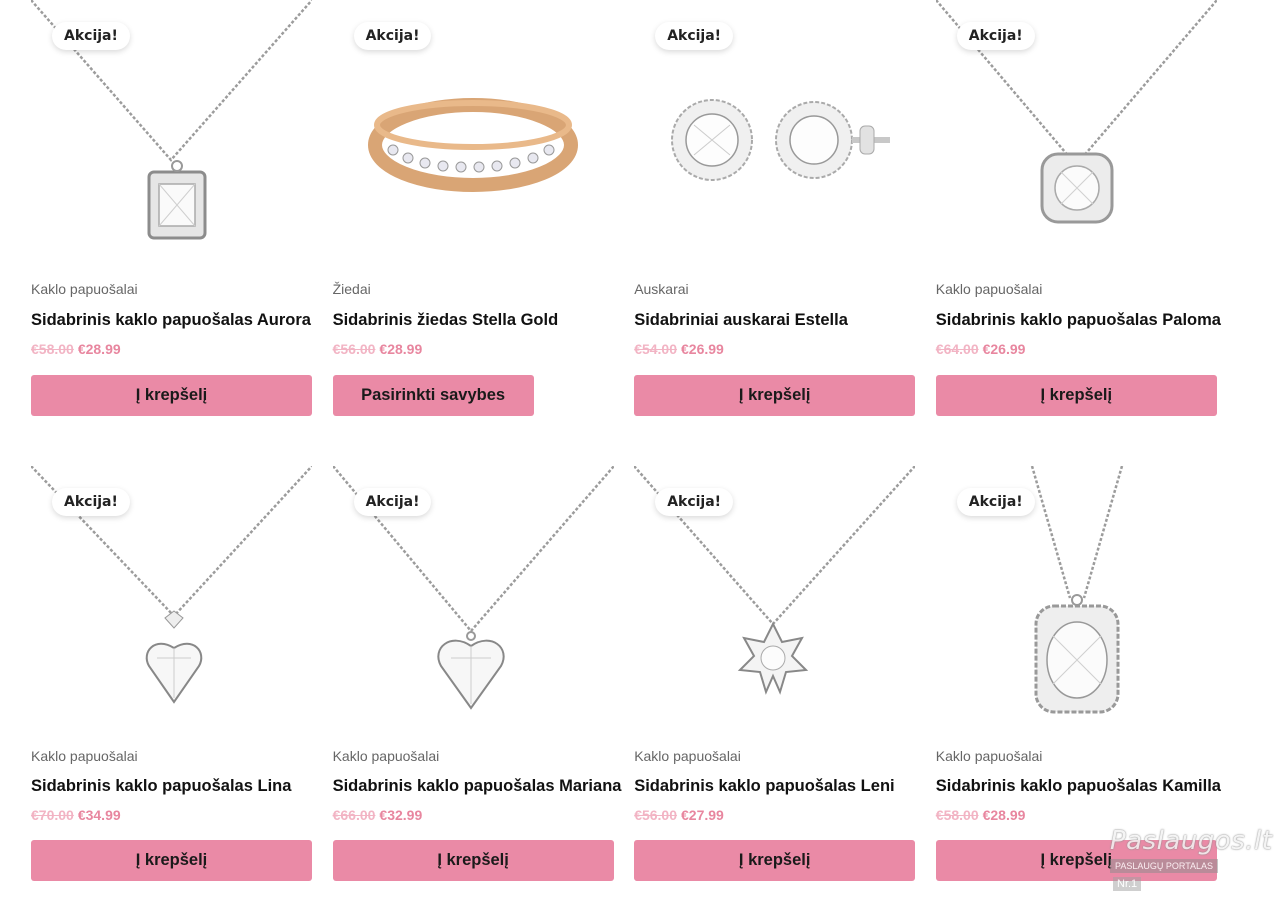  What do you see at coordinates (981, 349) in the screenshot?
I see `product-price: €64.00 €26.99` at bounding box center [981, 349].